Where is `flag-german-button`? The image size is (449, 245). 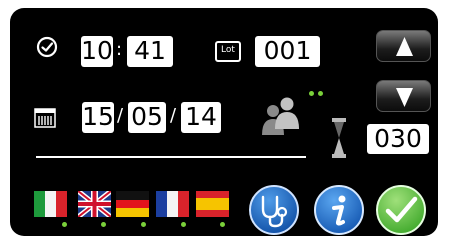 flag-german-button is located at coordinates (132, 204).